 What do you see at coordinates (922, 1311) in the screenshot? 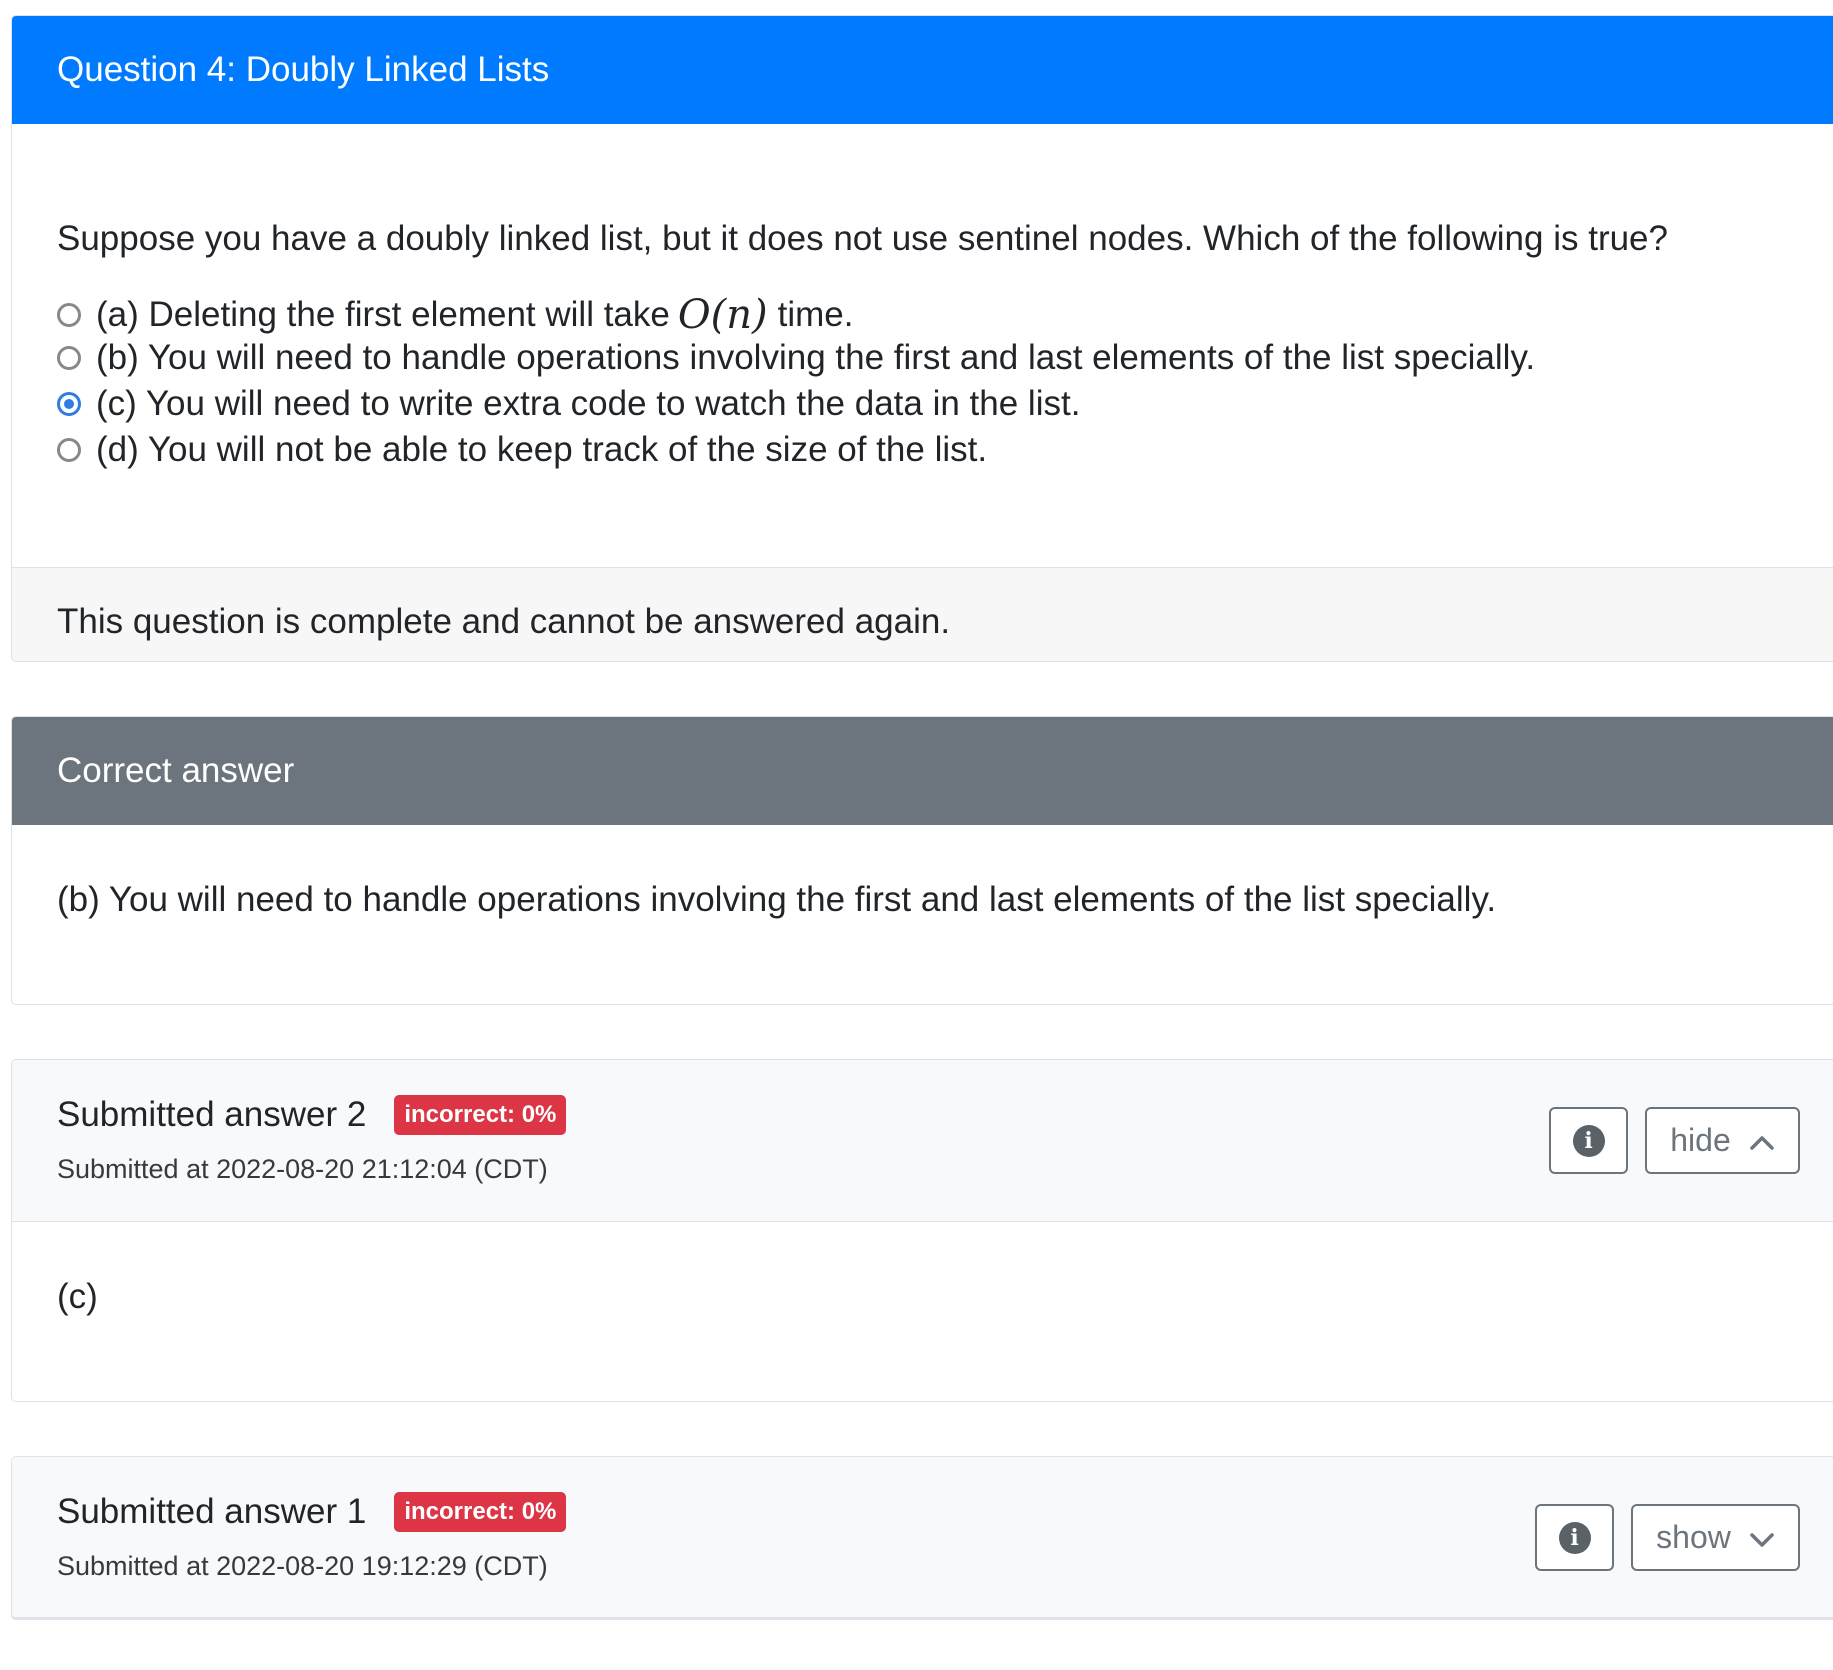
I see `submission-2-body: (c)` at bounding box center [922, 1311].